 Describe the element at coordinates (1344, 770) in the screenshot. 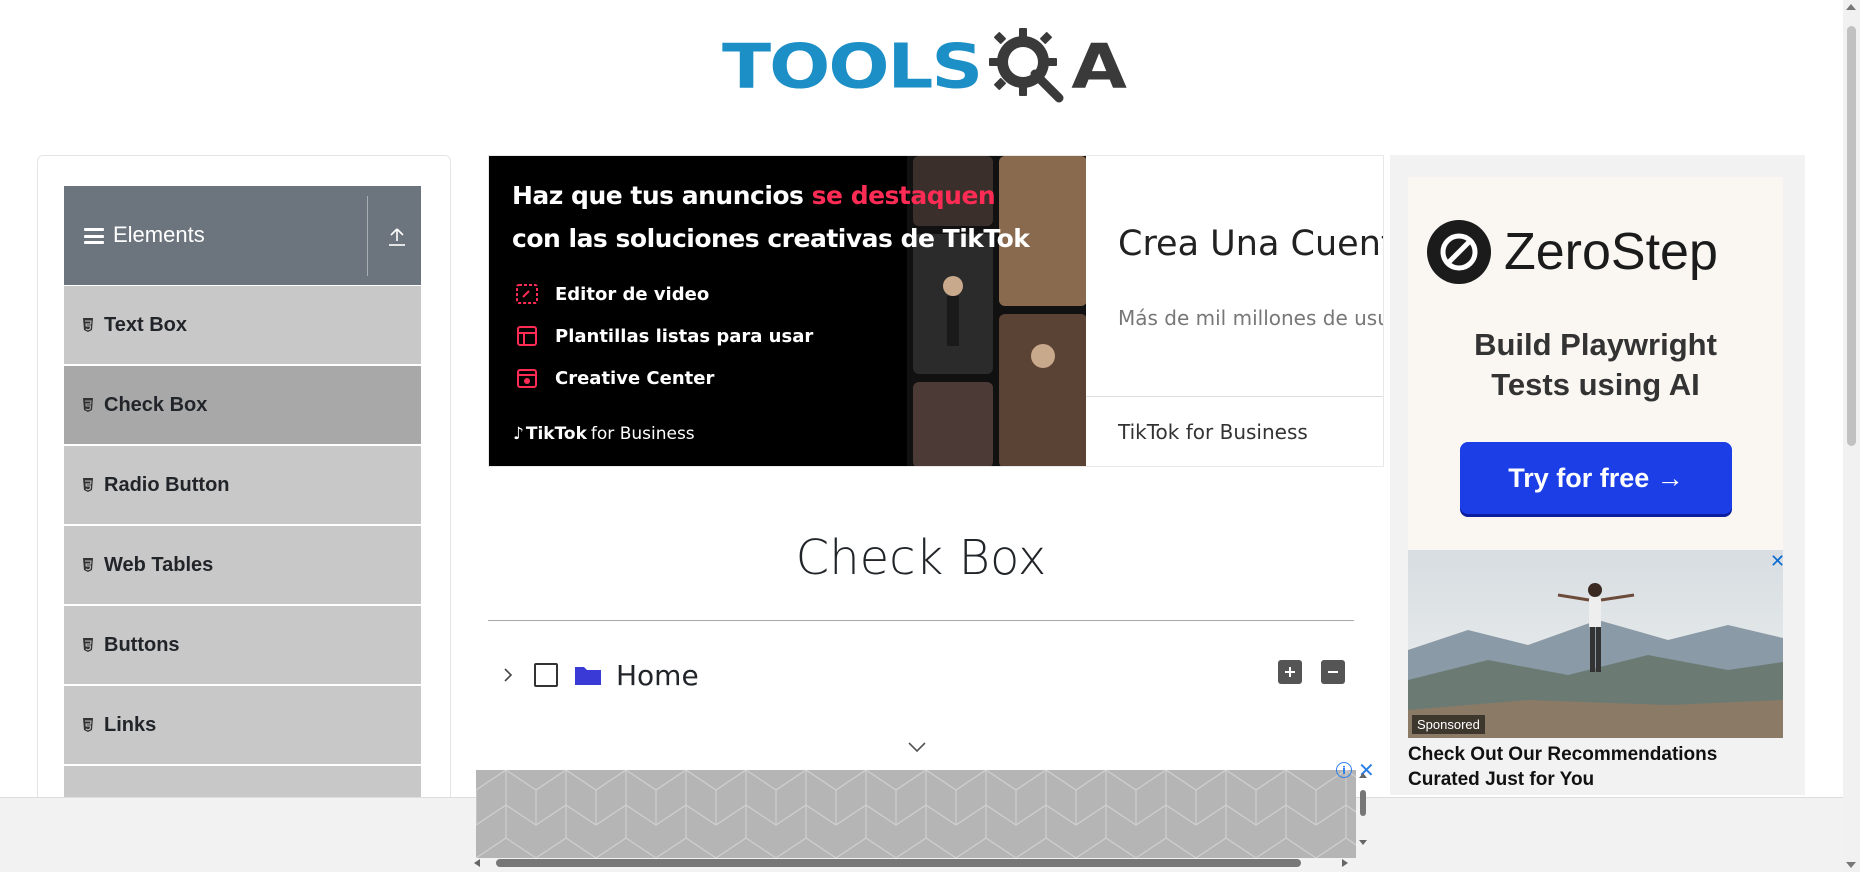

I see `ad-info-icon: i` at that location.